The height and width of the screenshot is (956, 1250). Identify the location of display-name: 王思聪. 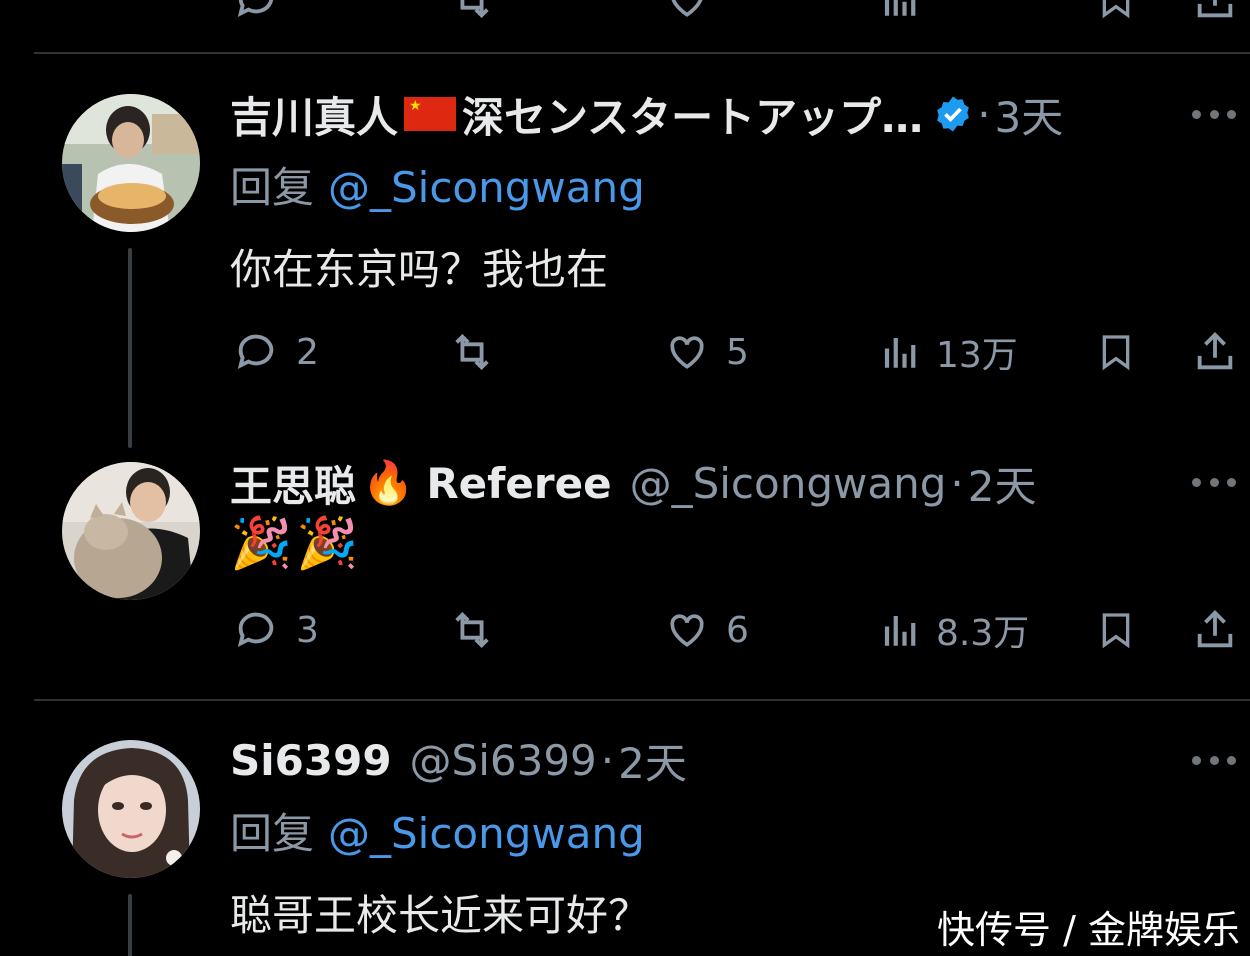
(293, 483).